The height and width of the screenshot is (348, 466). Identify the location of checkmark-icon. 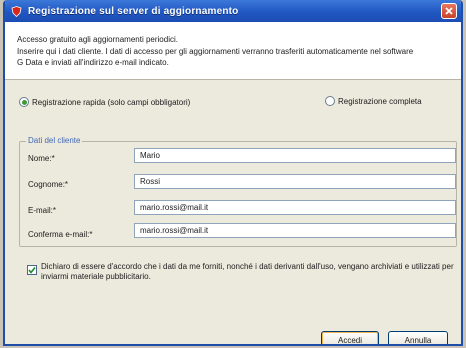
(32, 270).